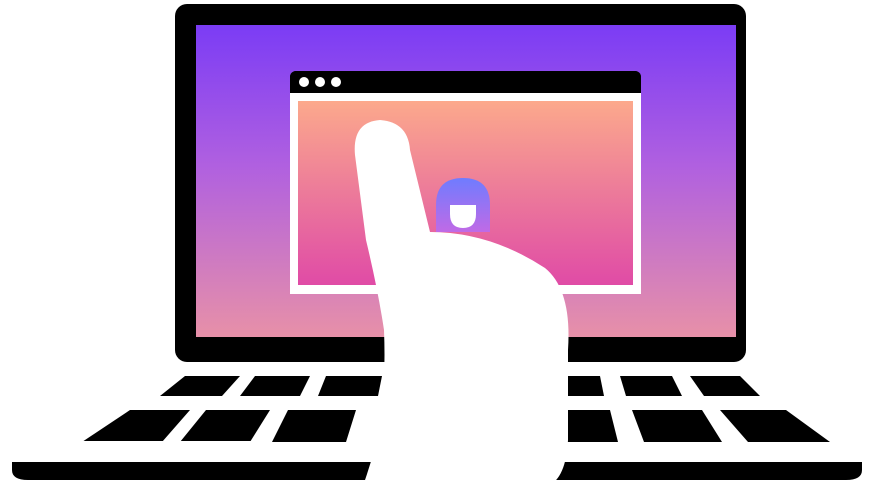  I want to click on user-avatar-icon, so click(463, 205).